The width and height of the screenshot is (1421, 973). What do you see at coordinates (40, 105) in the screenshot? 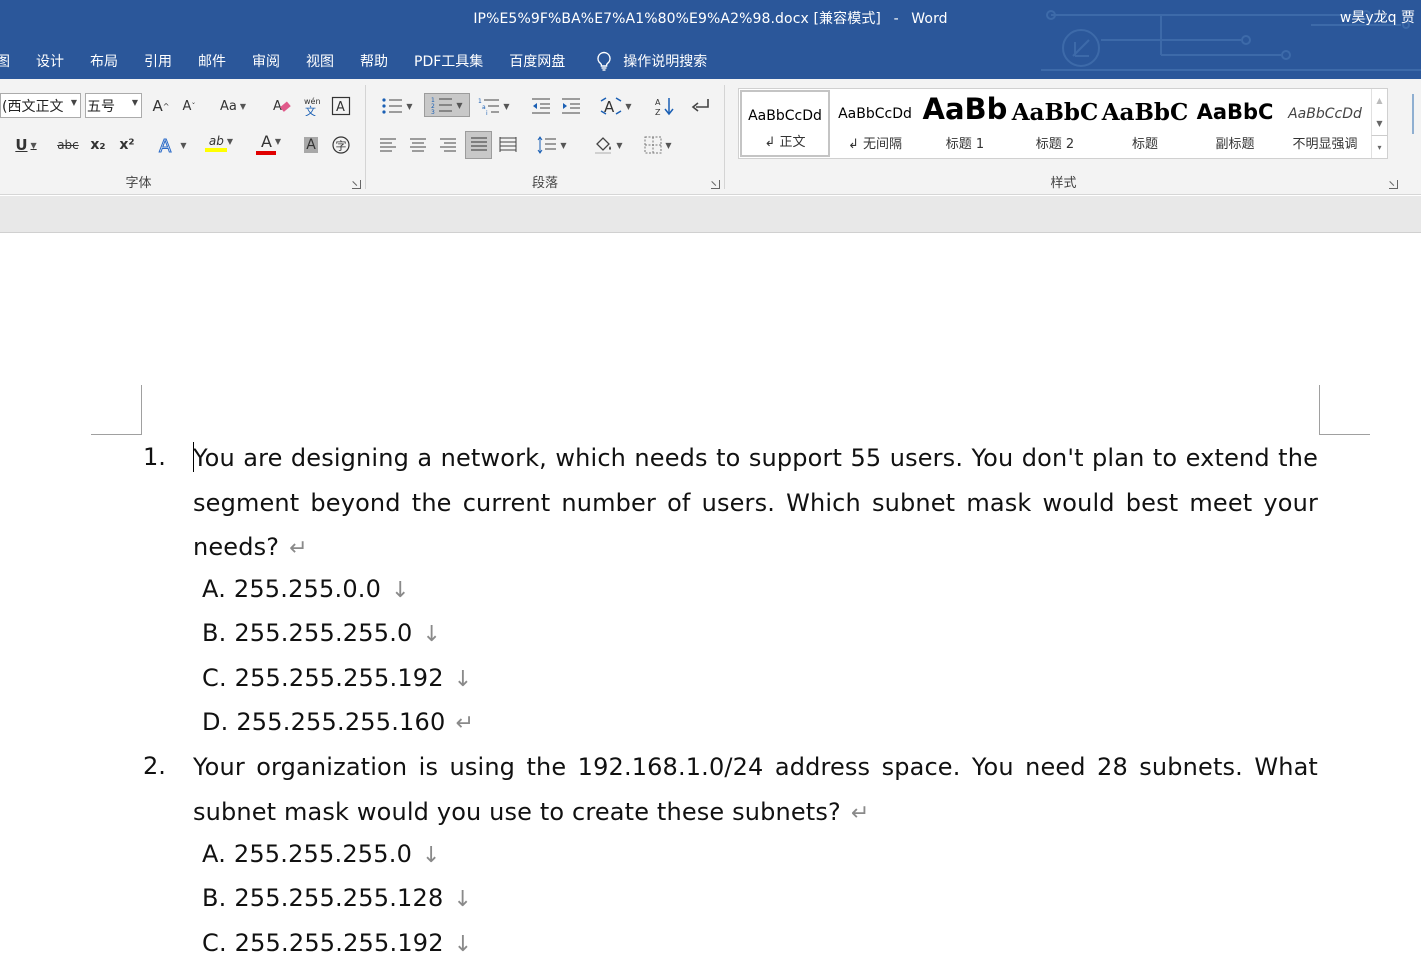
I see `font-name-combo: (西文正文 ▼` at bounding box center [40, 105].